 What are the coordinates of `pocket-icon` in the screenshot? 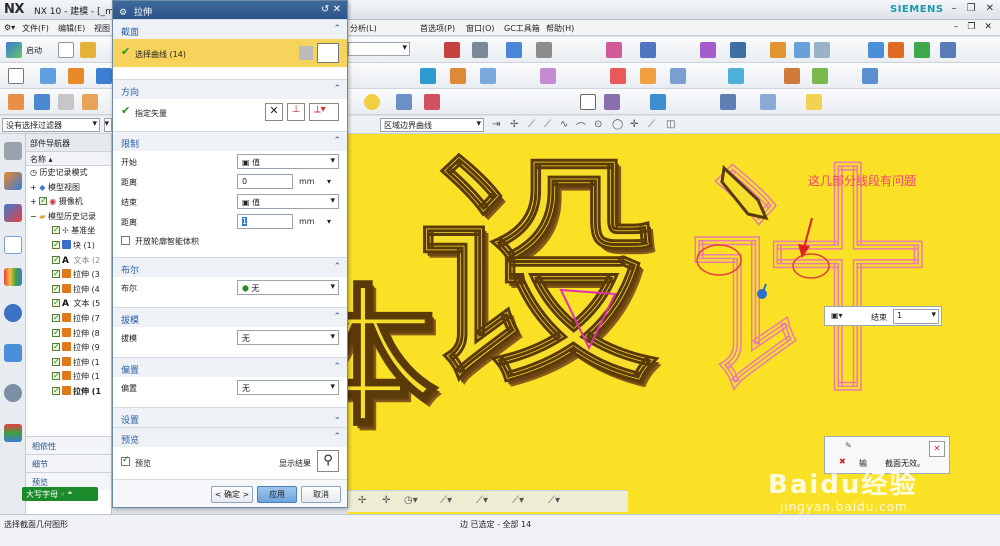 It's located at (488, 76).